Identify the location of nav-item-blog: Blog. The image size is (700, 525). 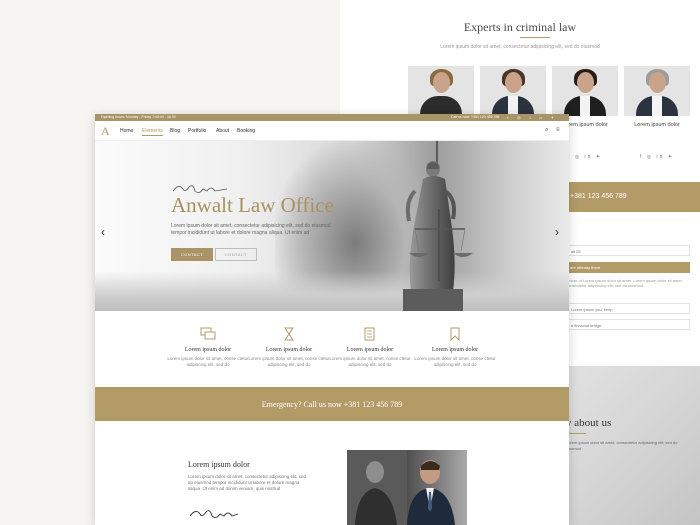
(175, 131).